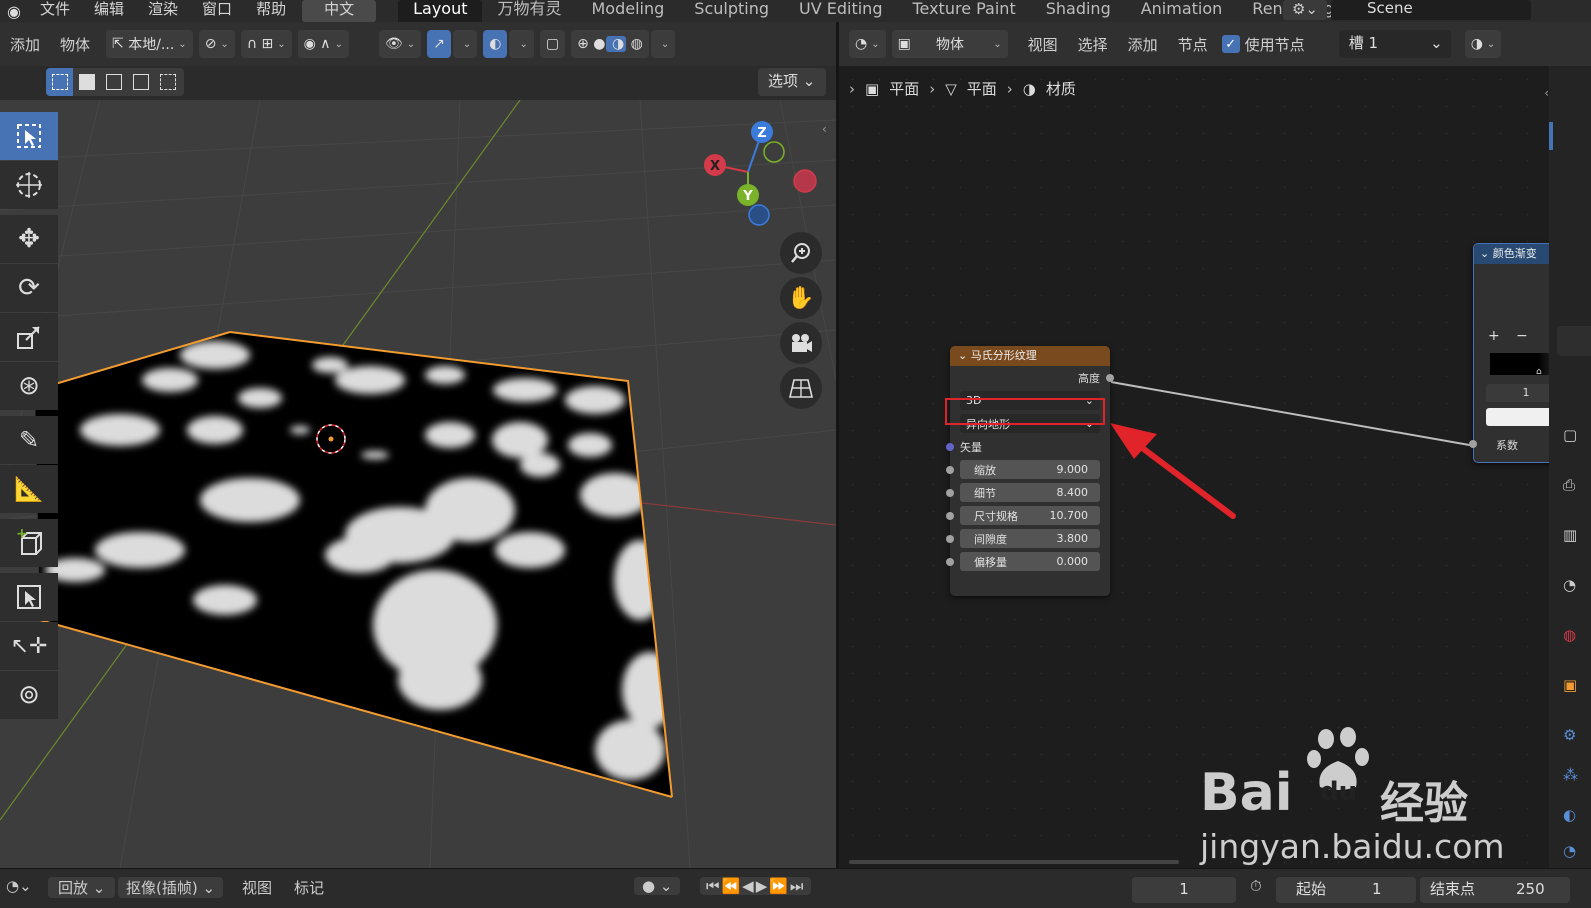 The image size is (1591, 908). I want to click on collapse-icon: ⌄, so click(964, 355).